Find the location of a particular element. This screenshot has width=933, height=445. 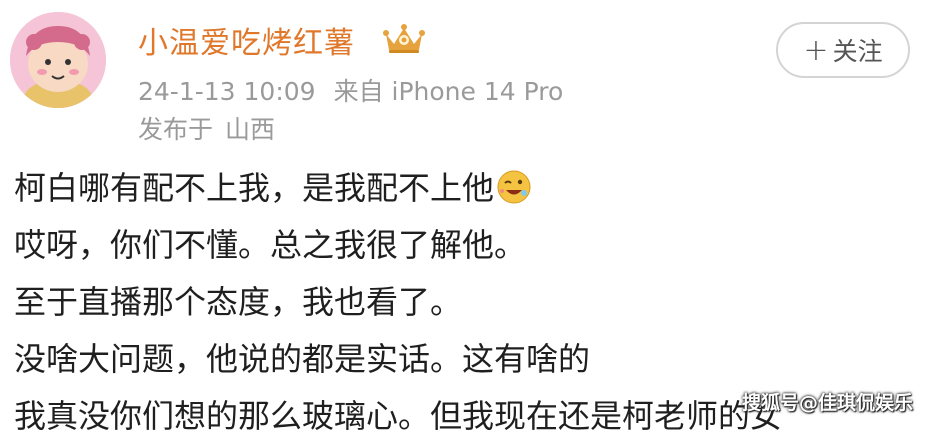

content-line-text: 柯白哪有配不上我，是我配不上他 is located at coordinates (254, 188).